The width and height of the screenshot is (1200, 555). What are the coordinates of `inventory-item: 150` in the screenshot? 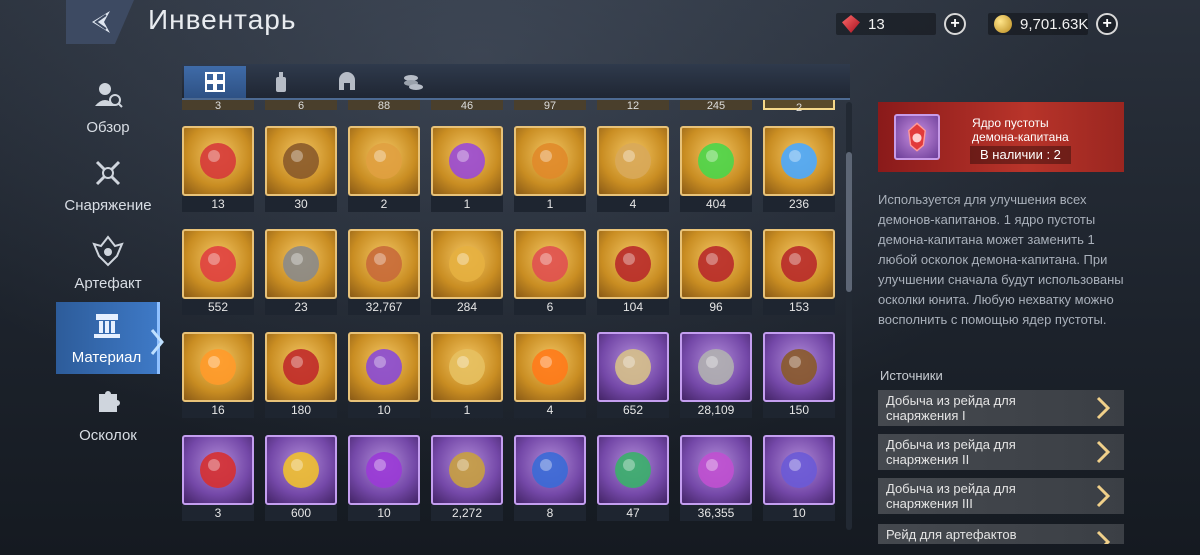 It's located at (799, 375).